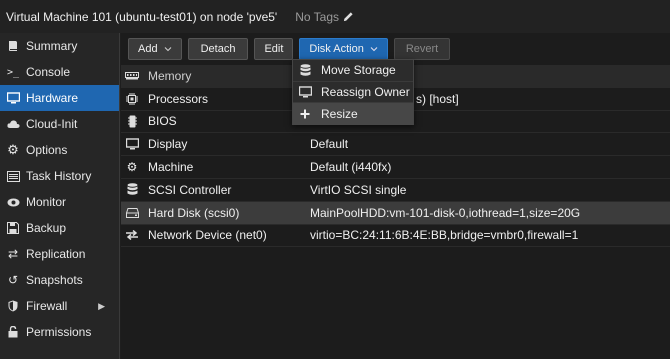 The image size is (670, 359). I want to click on sidebar-item-console: >_ Console, so click(59, 72).